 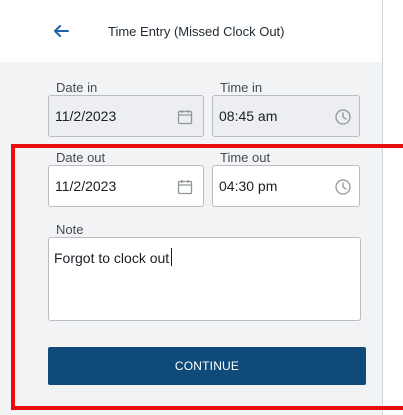 I want to click on page-title: Time Entry (Missed Clock Out), so click(x=196, y=31).